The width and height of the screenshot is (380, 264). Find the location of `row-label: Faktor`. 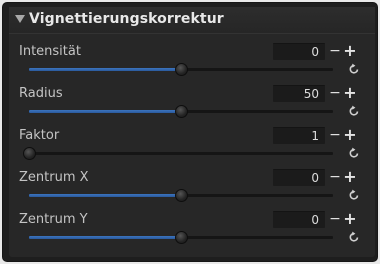

row-label: Faktor is located at coordinates (39, 135).